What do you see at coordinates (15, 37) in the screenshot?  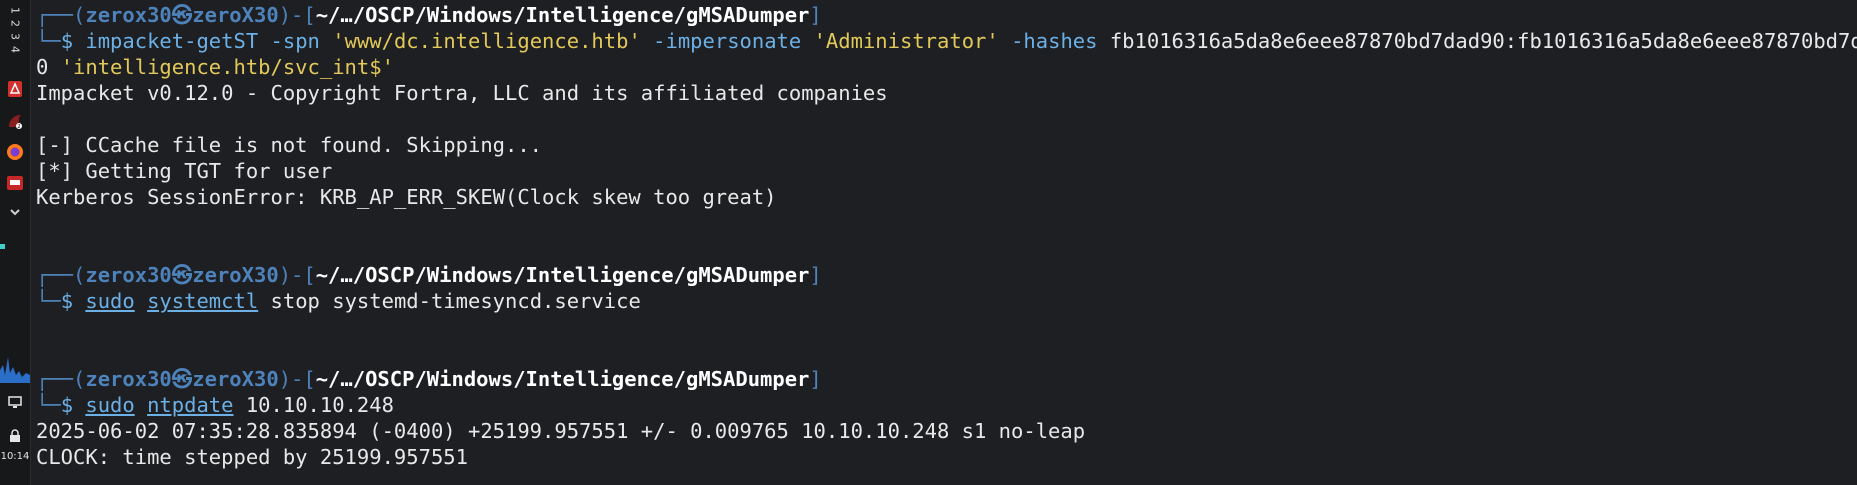 I see `workspace-3: 3` at bounding box center [15, 37].